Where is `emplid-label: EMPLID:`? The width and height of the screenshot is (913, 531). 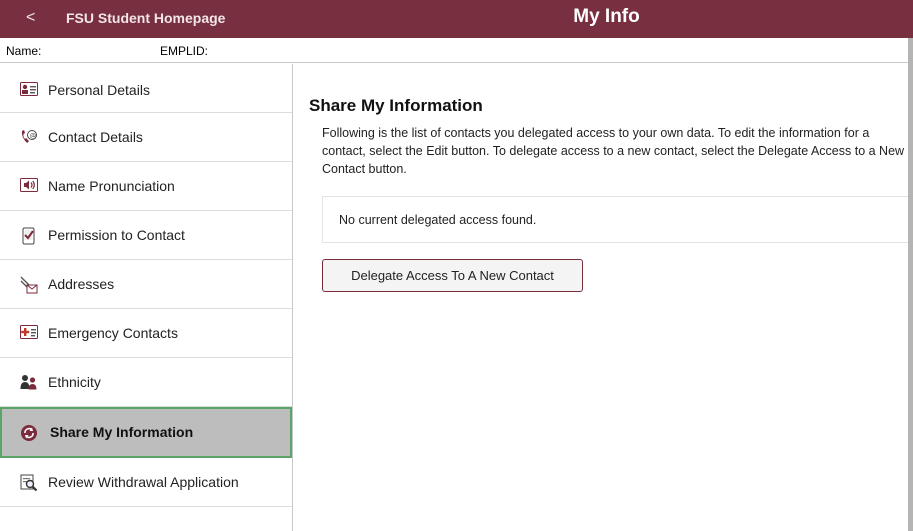 emplid-label: EMPLID: is located at coordinates (184, 51).